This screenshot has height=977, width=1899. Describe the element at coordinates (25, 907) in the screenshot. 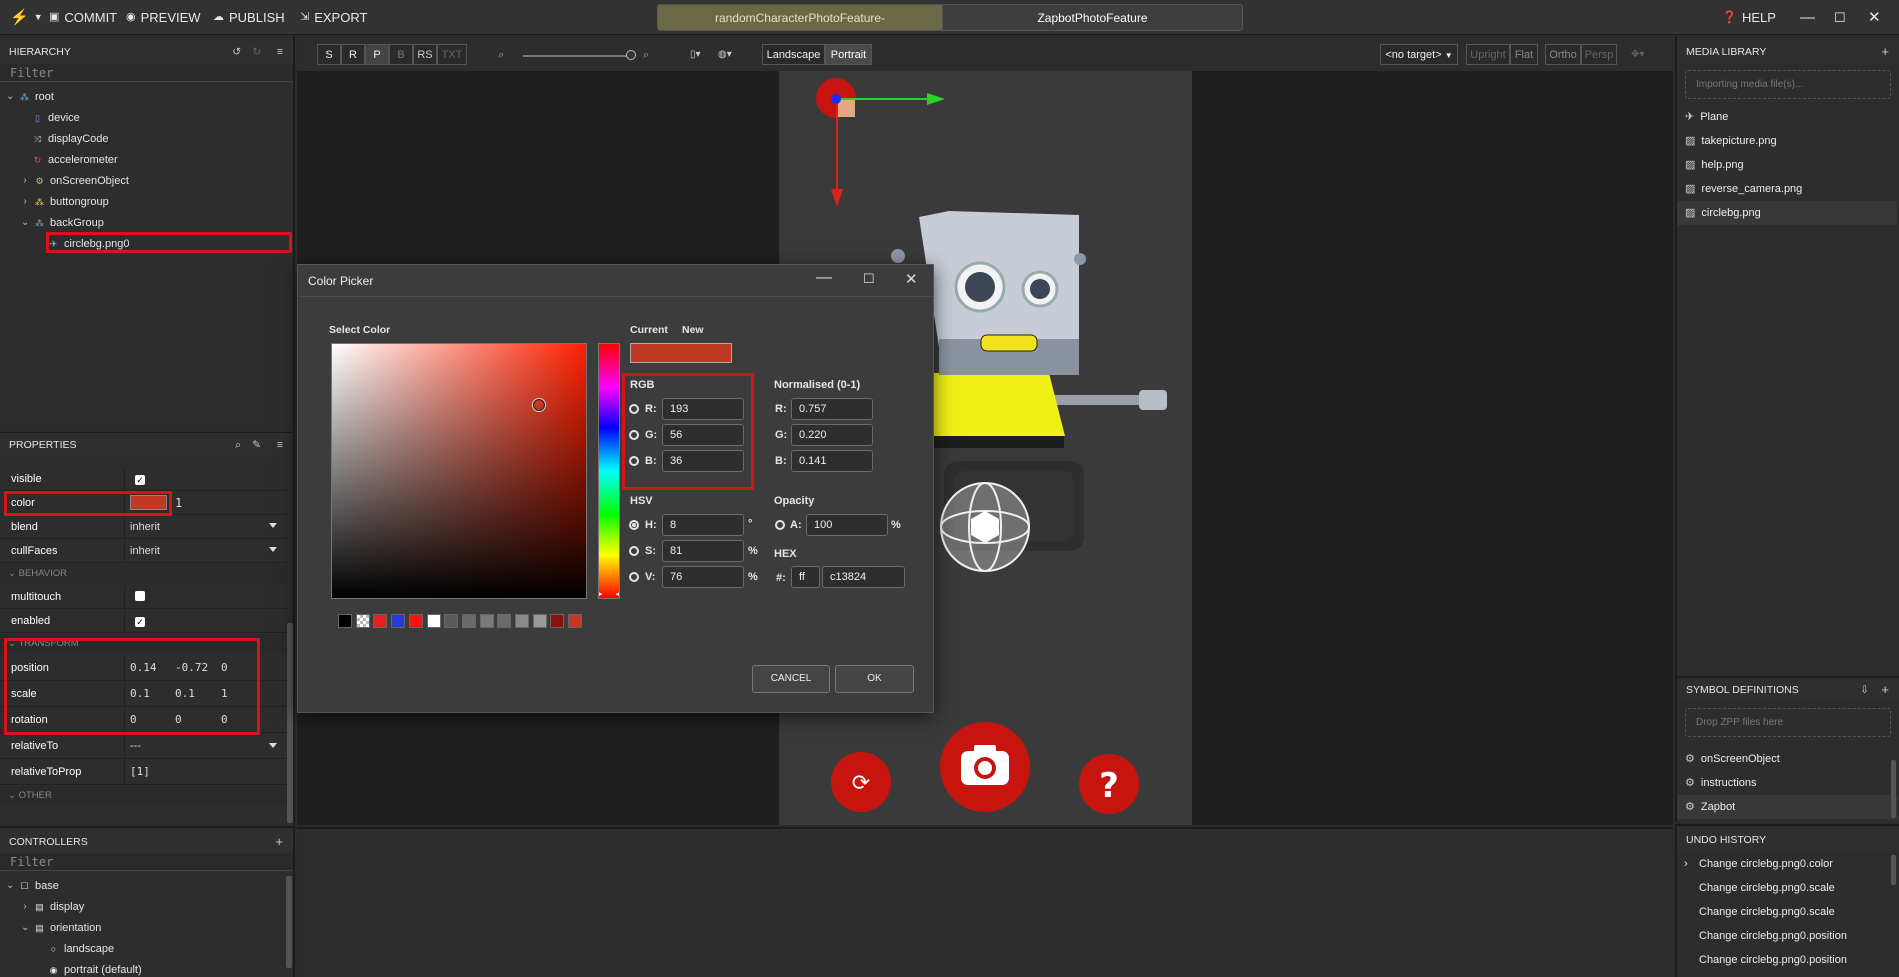

I see `chevron-right-icon: ›` at that location.